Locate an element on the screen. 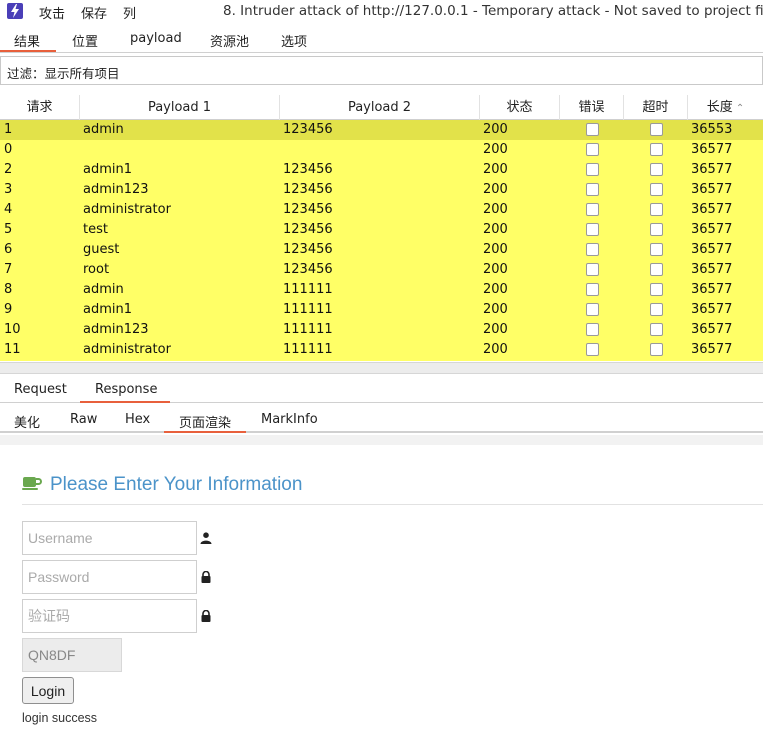  cell-request: 9 is located at coordinates (8, 309).